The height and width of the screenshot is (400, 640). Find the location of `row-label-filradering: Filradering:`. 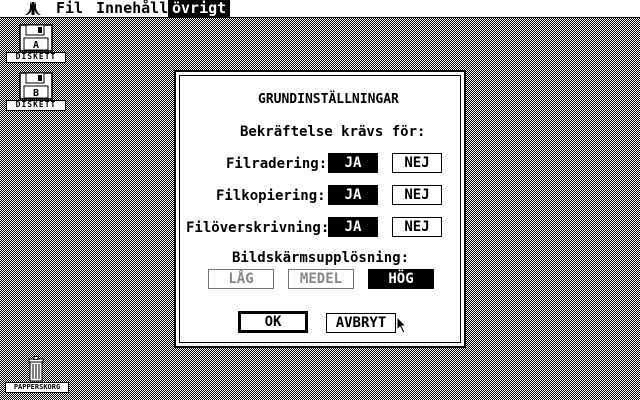

row-label-filradering: Filradering: is located at coordinates (277, 164).